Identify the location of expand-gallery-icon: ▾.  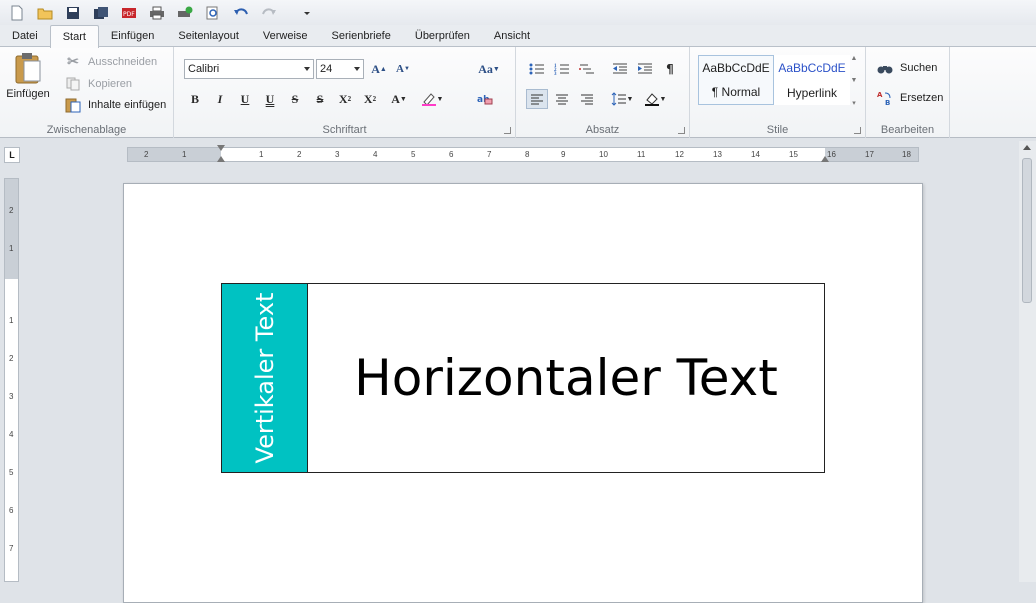
(854, 103).